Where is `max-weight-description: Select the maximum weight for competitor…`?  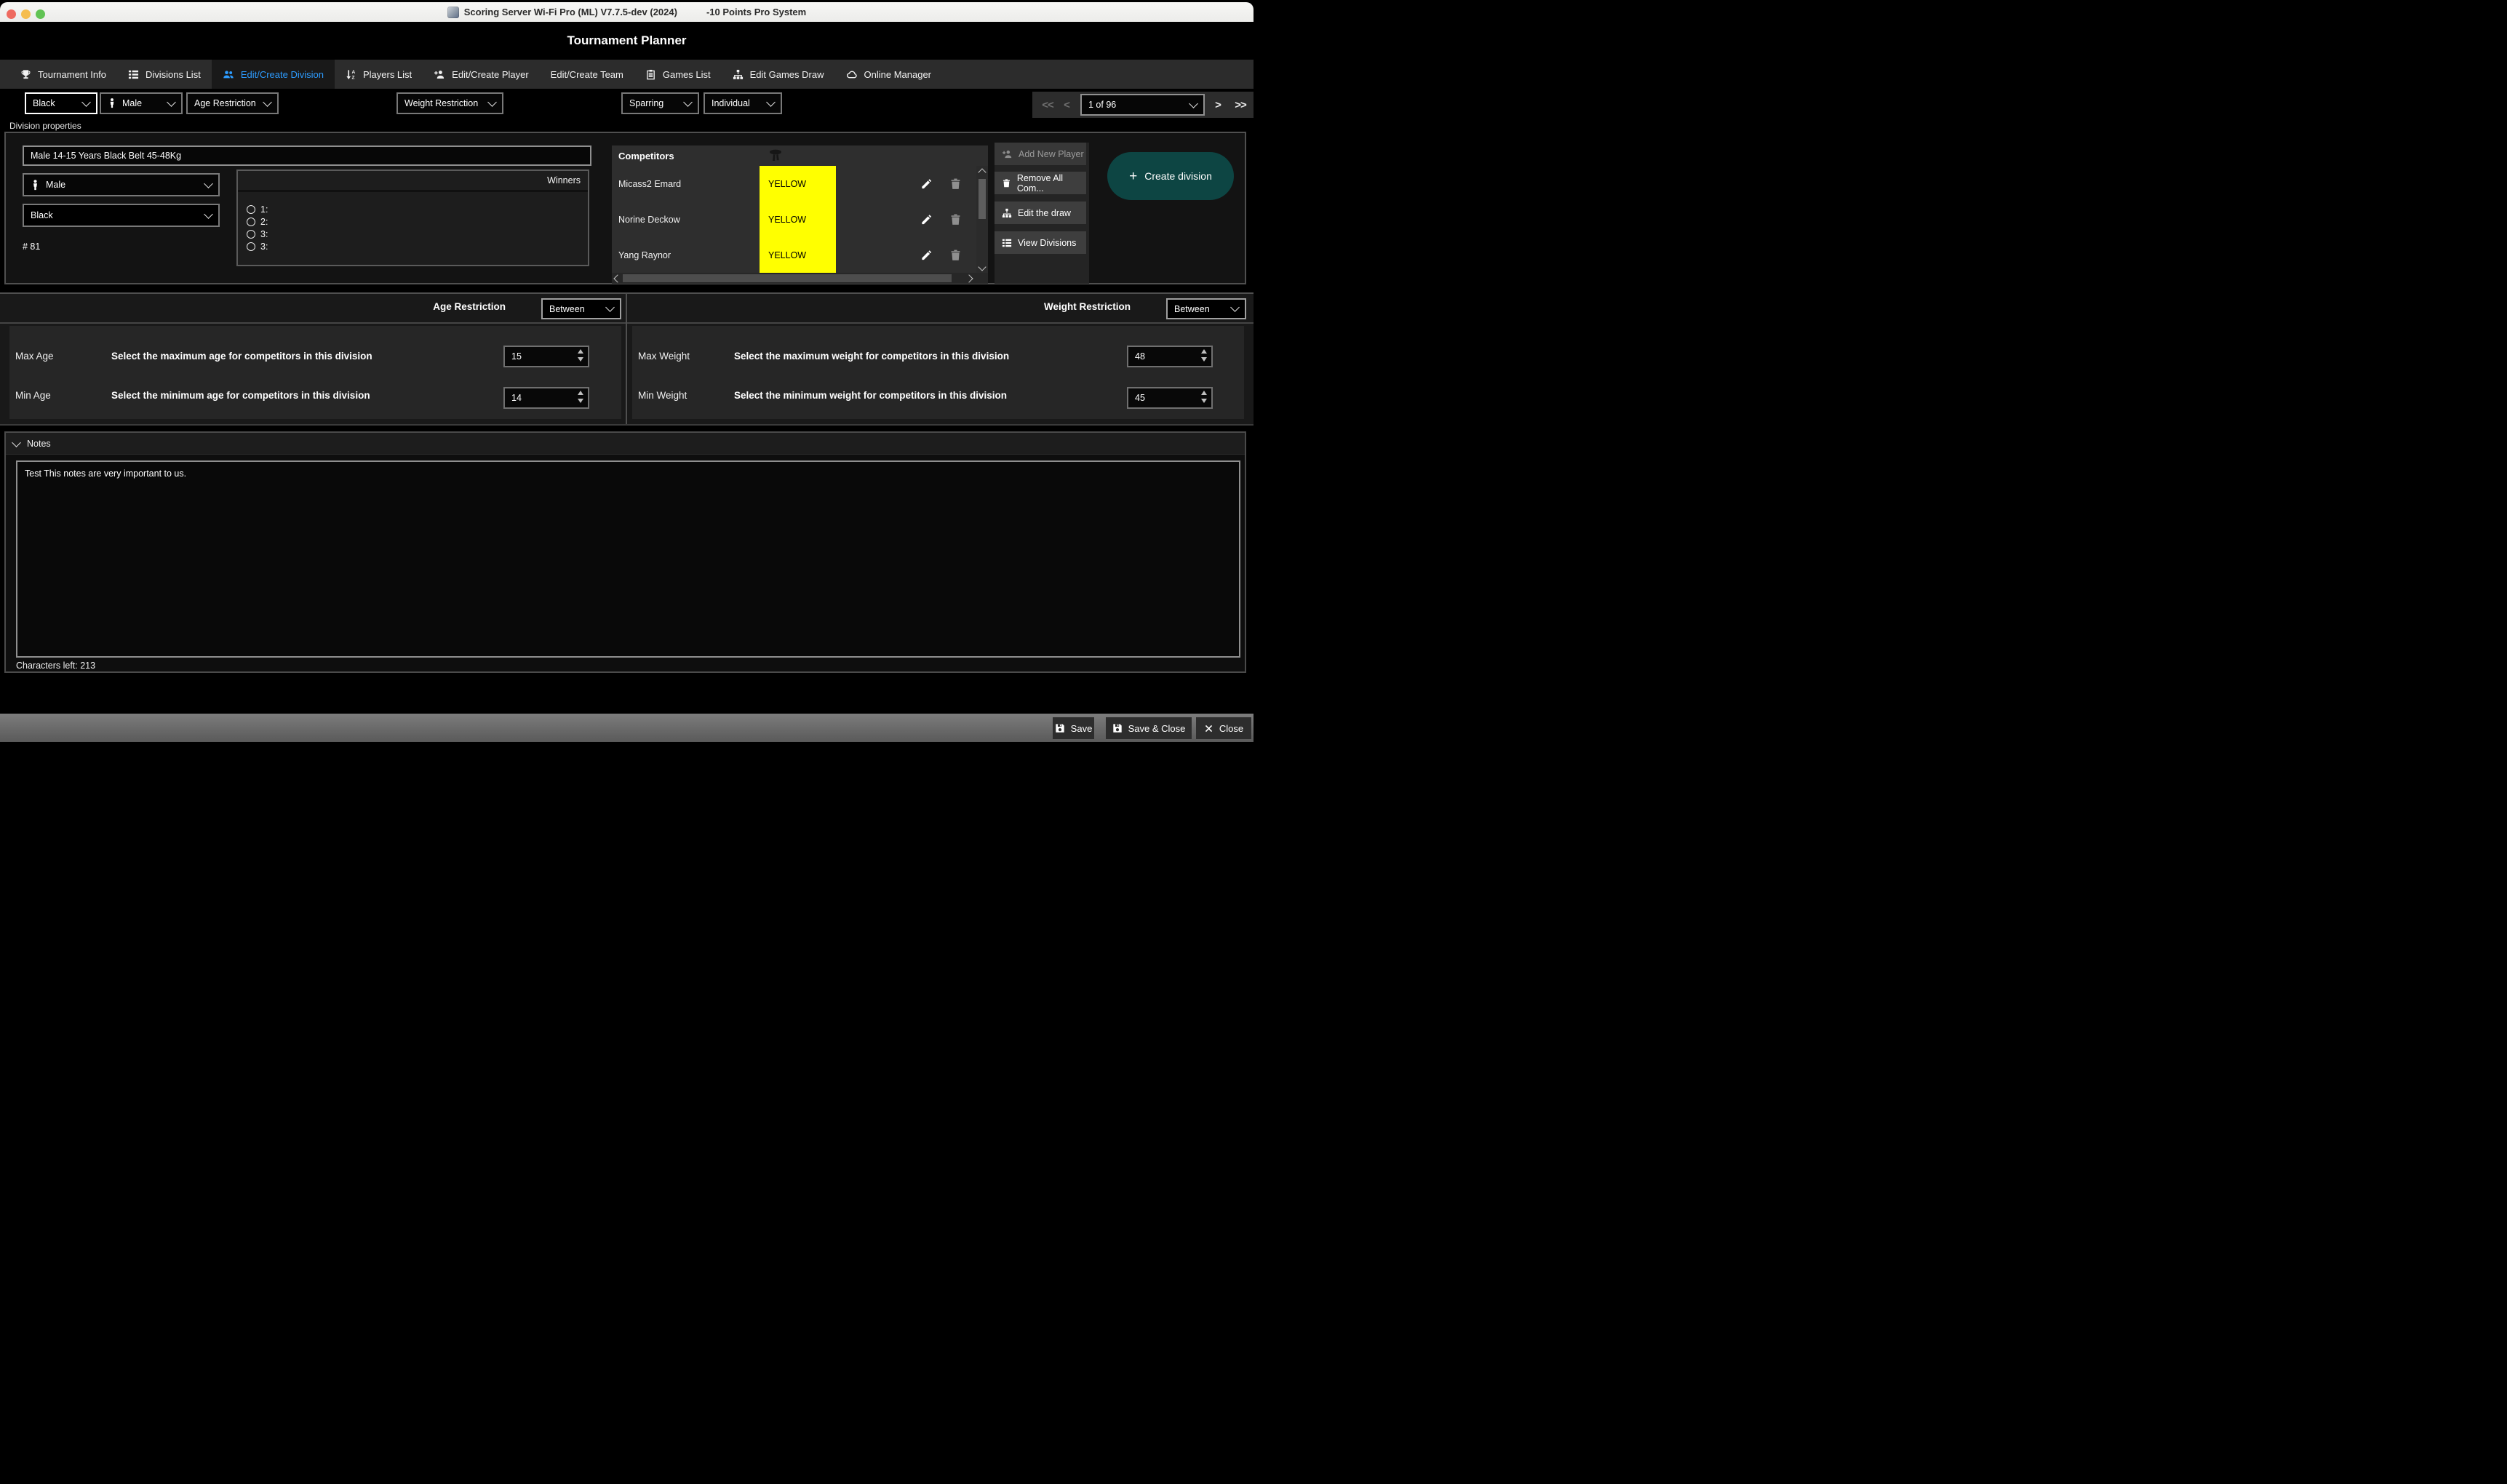
max-weight-description: Select the maximum weight for competitor… is located at coordinates (872, 356).